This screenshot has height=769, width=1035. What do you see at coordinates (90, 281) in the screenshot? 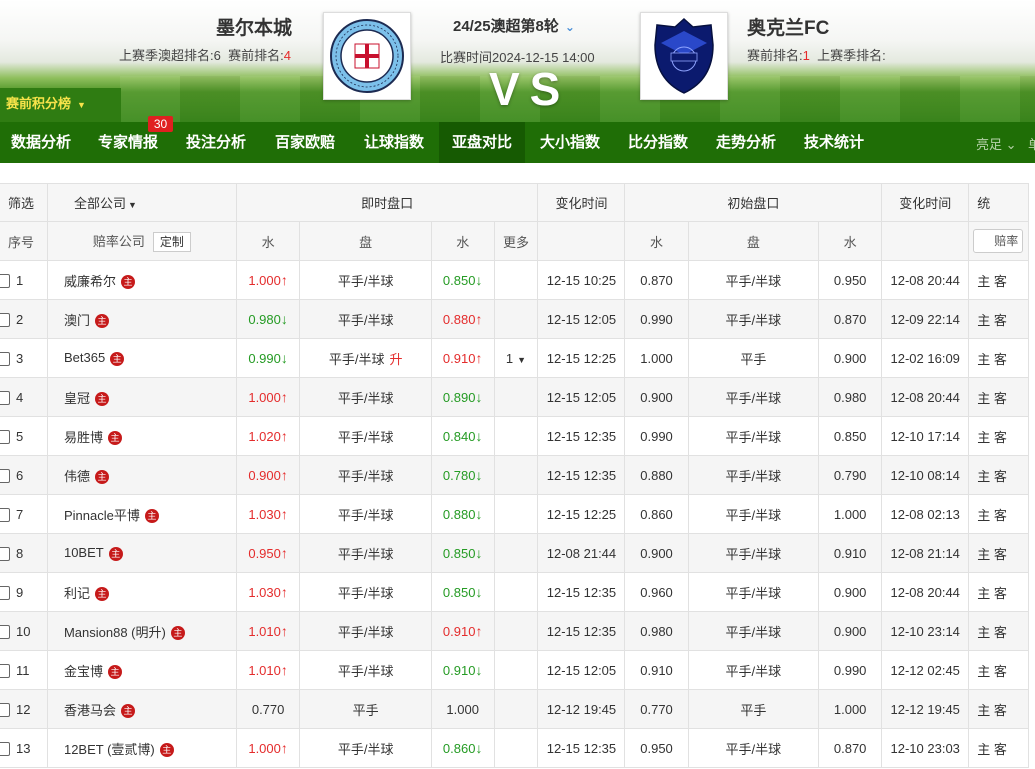
I see `company-name: 威廉希尔` at bounding box center [90, 281].